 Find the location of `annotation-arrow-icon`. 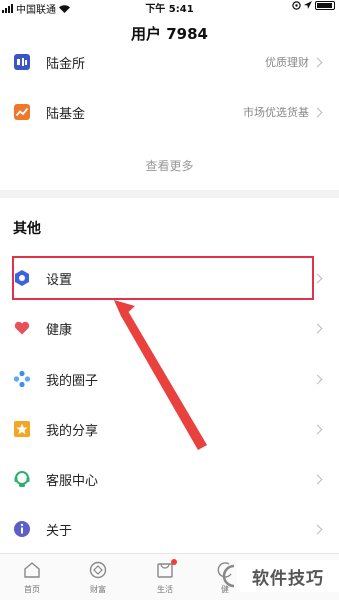

annotation-arrow-icon is located at coordinates (160, 375).